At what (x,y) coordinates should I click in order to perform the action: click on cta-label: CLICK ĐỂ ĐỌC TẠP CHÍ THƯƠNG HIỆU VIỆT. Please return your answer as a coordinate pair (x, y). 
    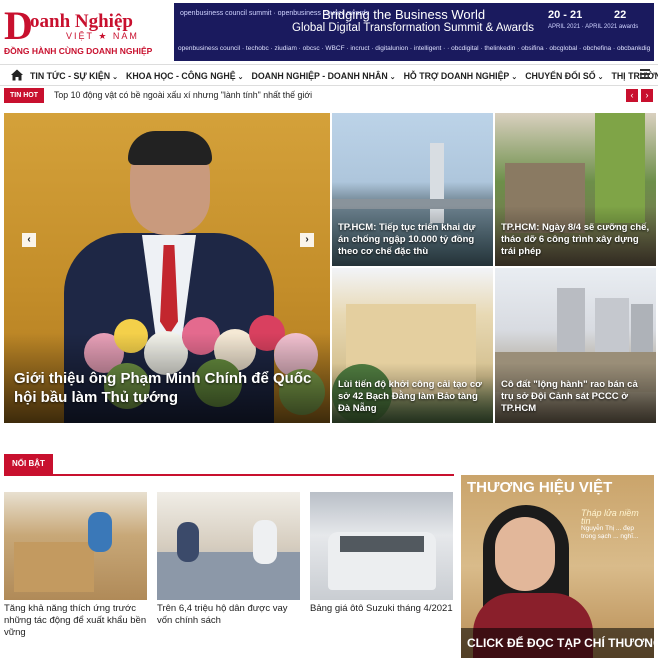
    Looking at the image, I should click on (560, 643).